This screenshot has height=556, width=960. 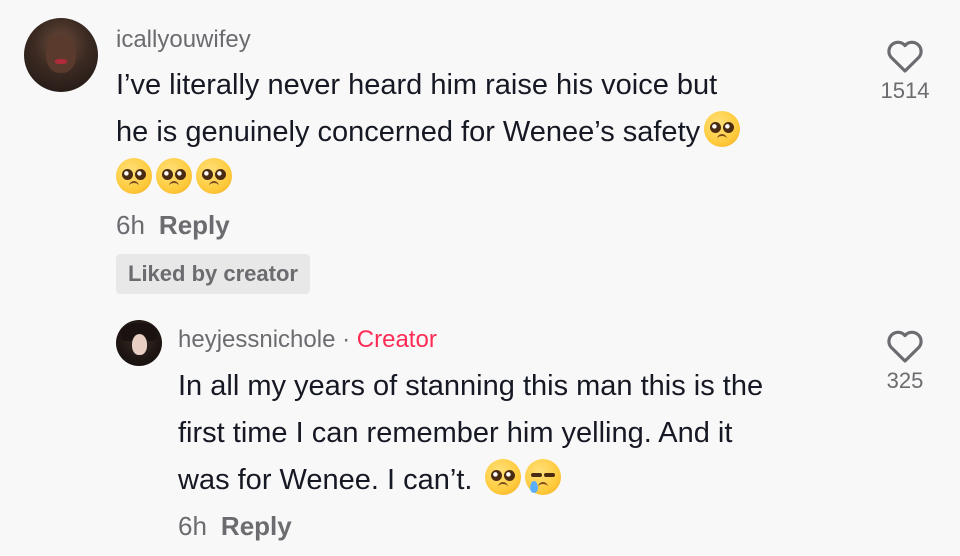 I want to click on like-button: 1514, so click(x=905, y=71).